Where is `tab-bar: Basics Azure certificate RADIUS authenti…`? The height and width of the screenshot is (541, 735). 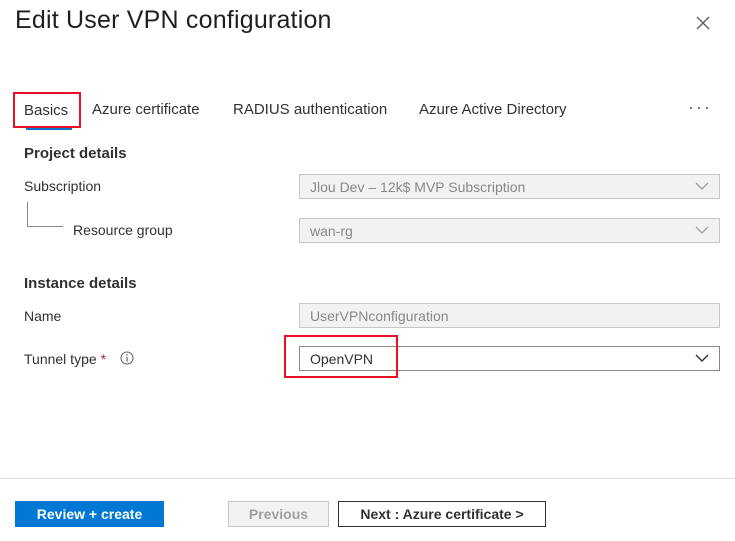
tab-bar: Basics Azure certificate RADIUS authenti… is located at coordinates (367, 111).